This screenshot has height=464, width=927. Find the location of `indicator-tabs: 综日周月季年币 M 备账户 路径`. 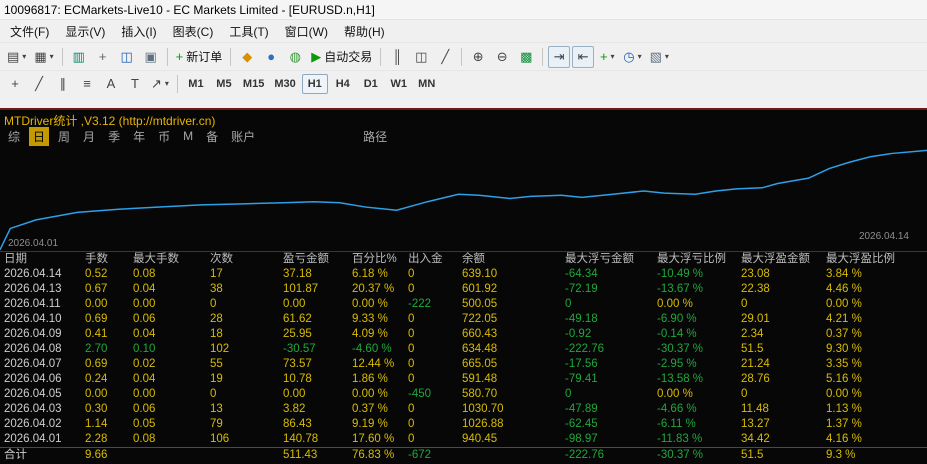

indicator-tabs: 综日周月季年币 M 备账户 路径 is located at coordinates (463, 136).